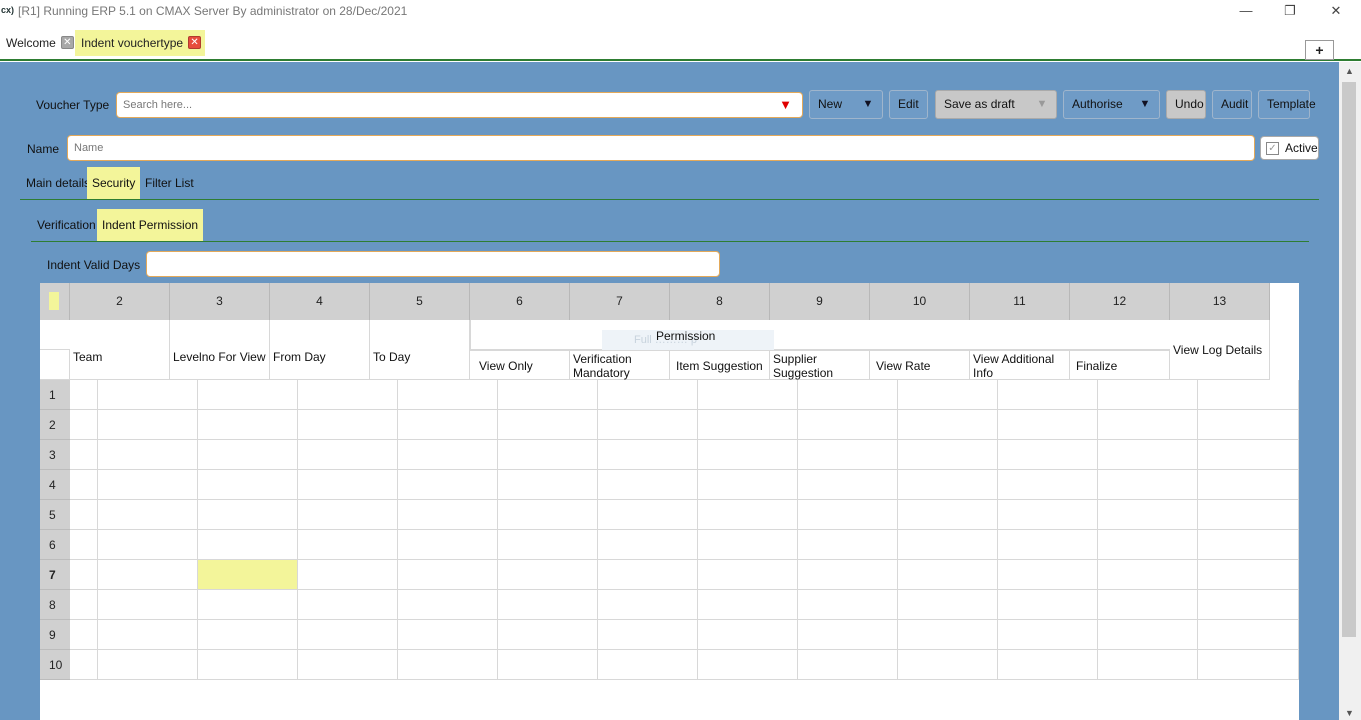 This screenshot has height=720, width=1361. Describe the element at coordinates (720, 301) in the screenshot. I see `column-number: 8` at that location.